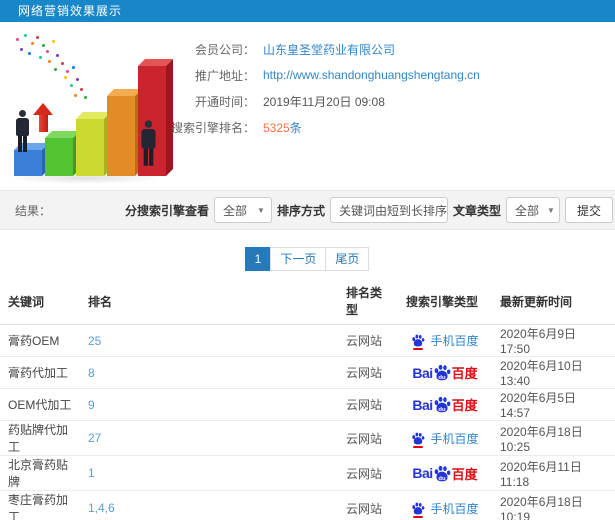  I want to click on update-time-cell: 2020年6月18日 10:25, so click(553, 438).